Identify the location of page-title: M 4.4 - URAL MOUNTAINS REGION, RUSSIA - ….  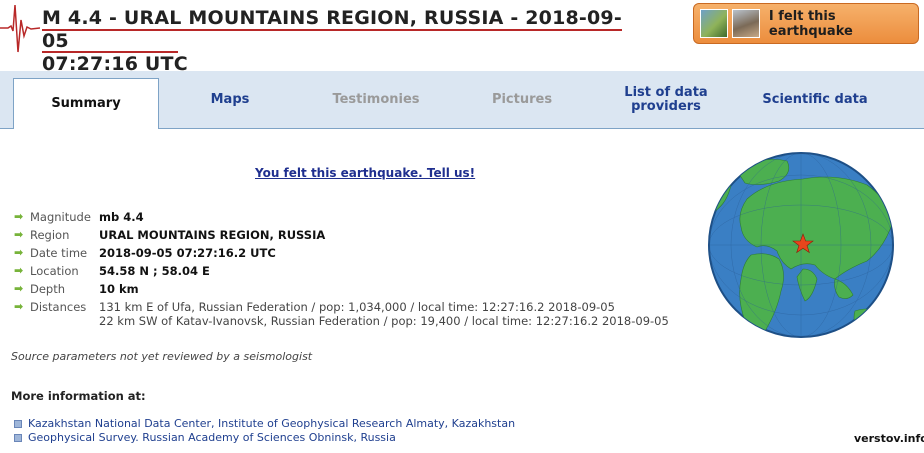
(342, 41).